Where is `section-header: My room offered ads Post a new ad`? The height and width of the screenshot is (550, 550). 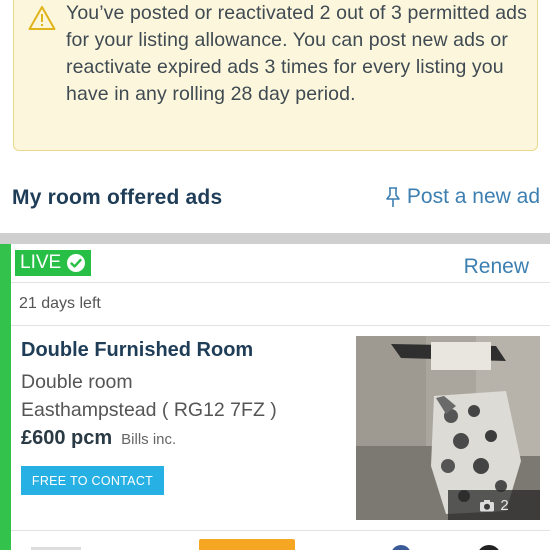 section-header: My room offered ads Post a new ad is located at coordinates (275, 200).